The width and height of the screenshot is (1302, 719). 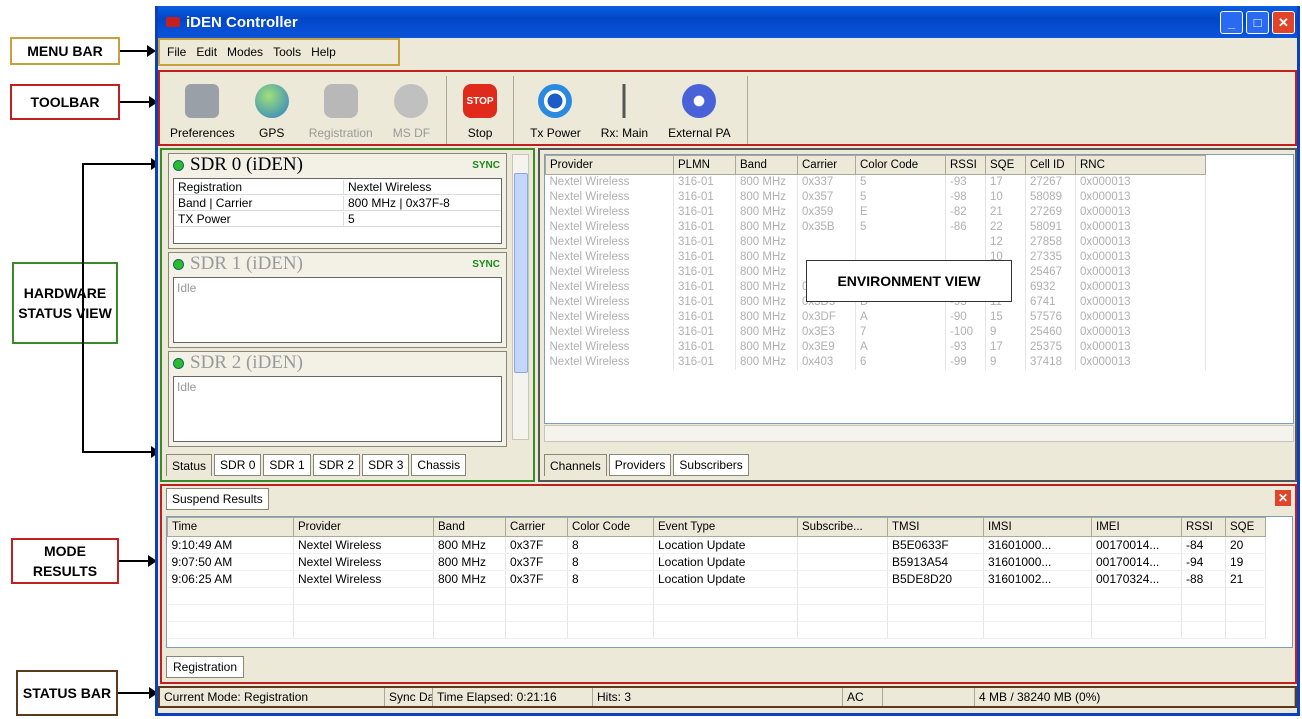 I want to click on external-pa-button: External PA, so click(x=699, y=108).